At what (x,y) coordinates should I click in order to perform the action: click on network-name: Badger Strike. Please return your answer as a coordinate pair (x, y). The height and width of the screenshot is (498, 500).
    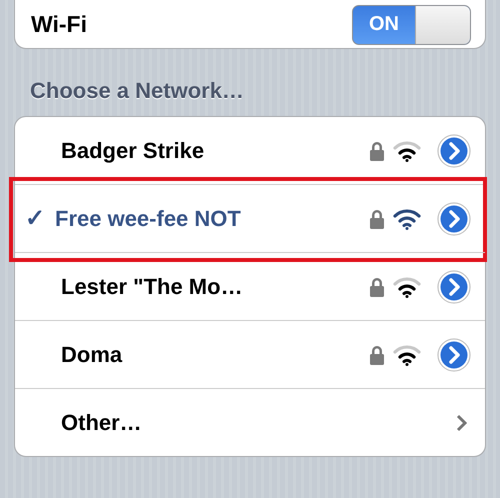
    Looking at the image, I should click on (196, 151).